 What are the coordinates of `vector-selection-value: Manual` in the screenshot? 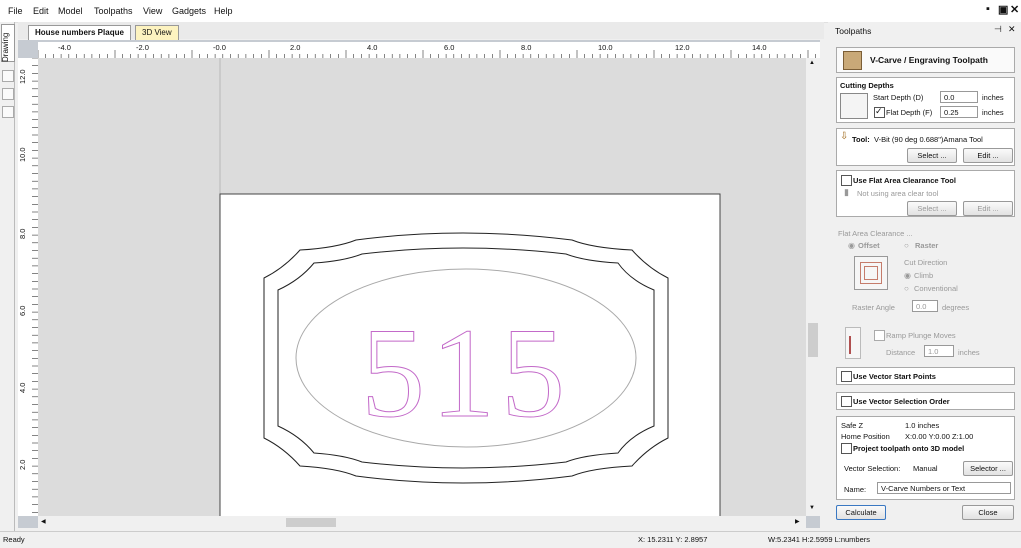 It's located at (925, 468).